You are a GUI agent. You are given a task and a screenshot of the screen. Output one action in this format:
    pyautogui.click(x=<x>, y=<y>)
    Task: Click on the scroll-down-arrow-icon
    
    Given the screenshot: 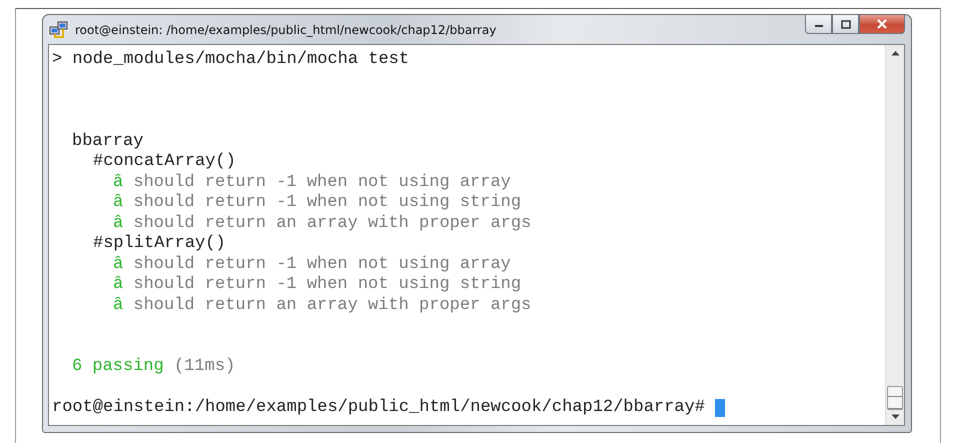 What is the action you would take?
    pyautogui.click(x=895, y=417)
    